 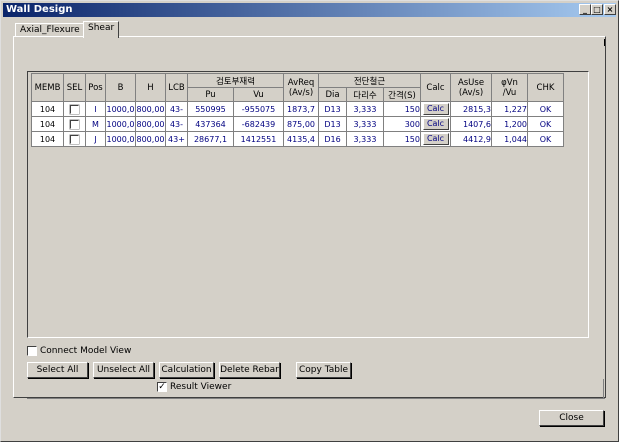 What do you see at coordinates (249, 370) in the screenshot?
I see `delete-rebar-button: Delete Rebar` at bounding box center [249, 370].